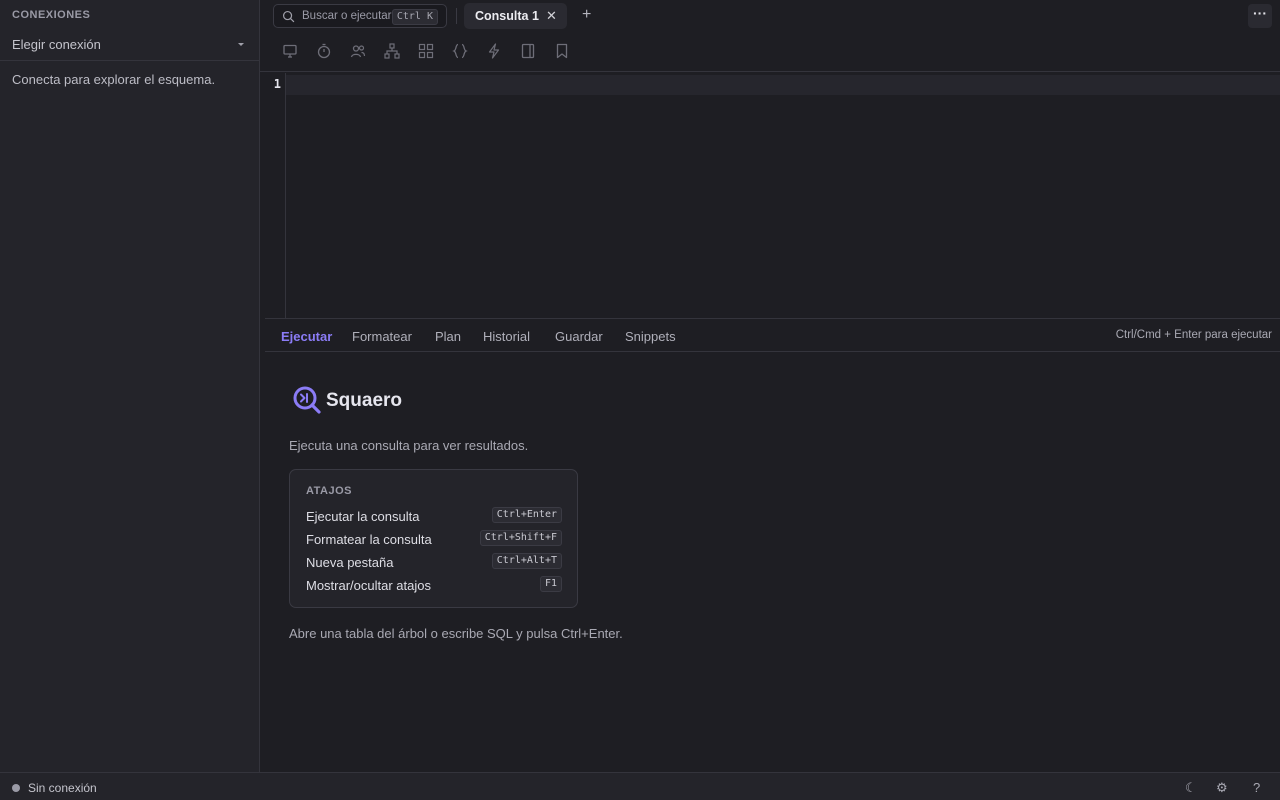  Describe the element at coordinates (434, 585) in the screenshot. I see `shortcut-row: Mostrar/ocultar atajos F1` at that location.